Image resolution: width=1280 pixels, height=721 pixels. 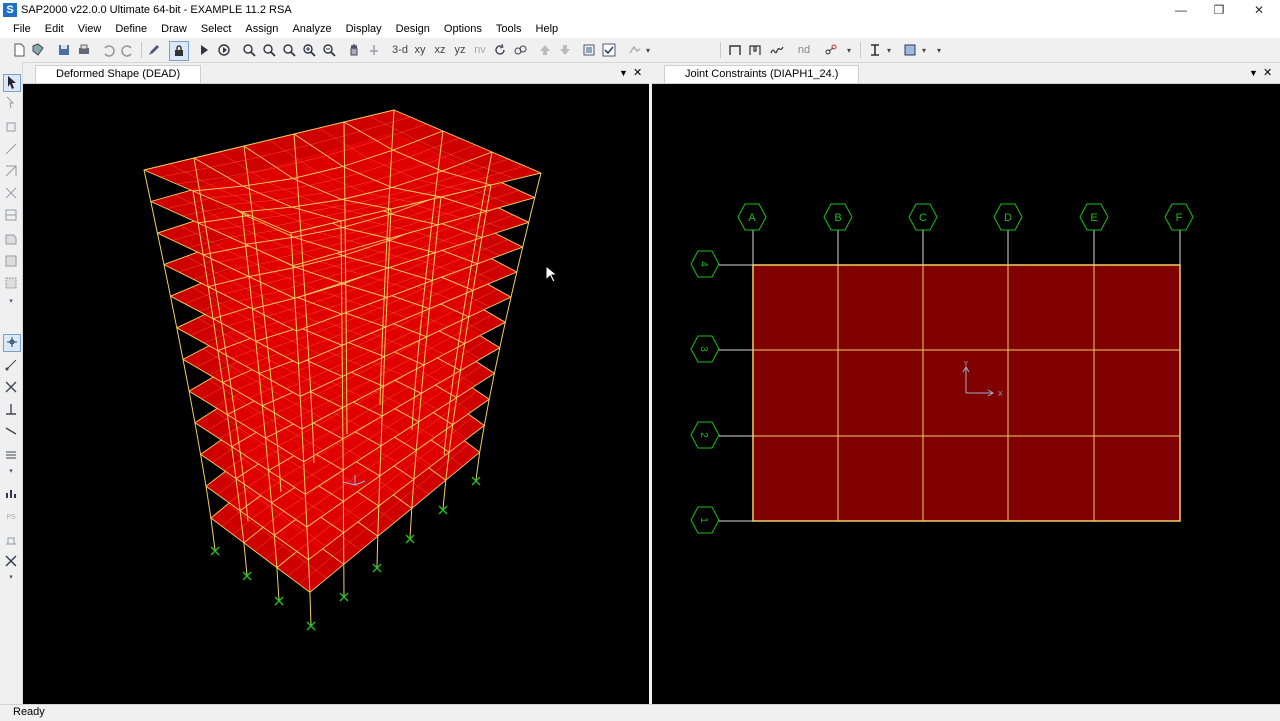 I want to click on view-yz-button: yz, so click(x=460, y=50).